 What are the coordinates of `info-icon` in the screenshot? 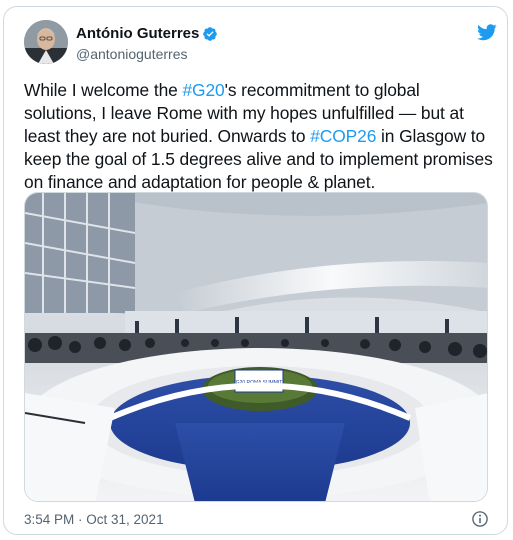 It's located at (480, 519).